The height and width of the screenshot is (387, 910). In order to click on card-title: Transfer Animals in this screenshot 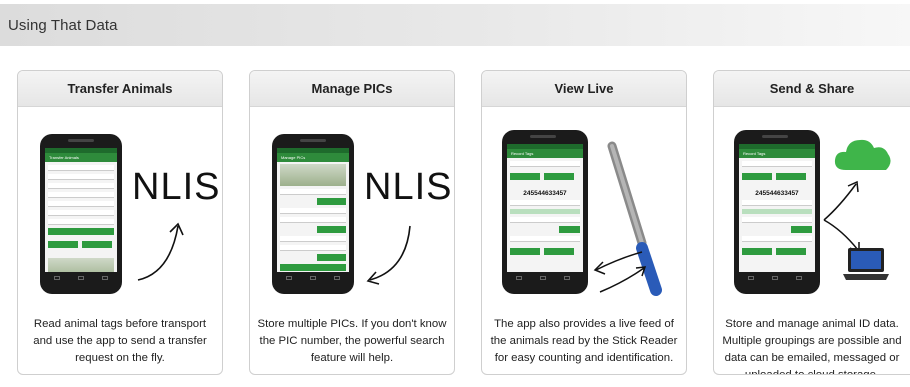, I will do `click(120, 89)`.